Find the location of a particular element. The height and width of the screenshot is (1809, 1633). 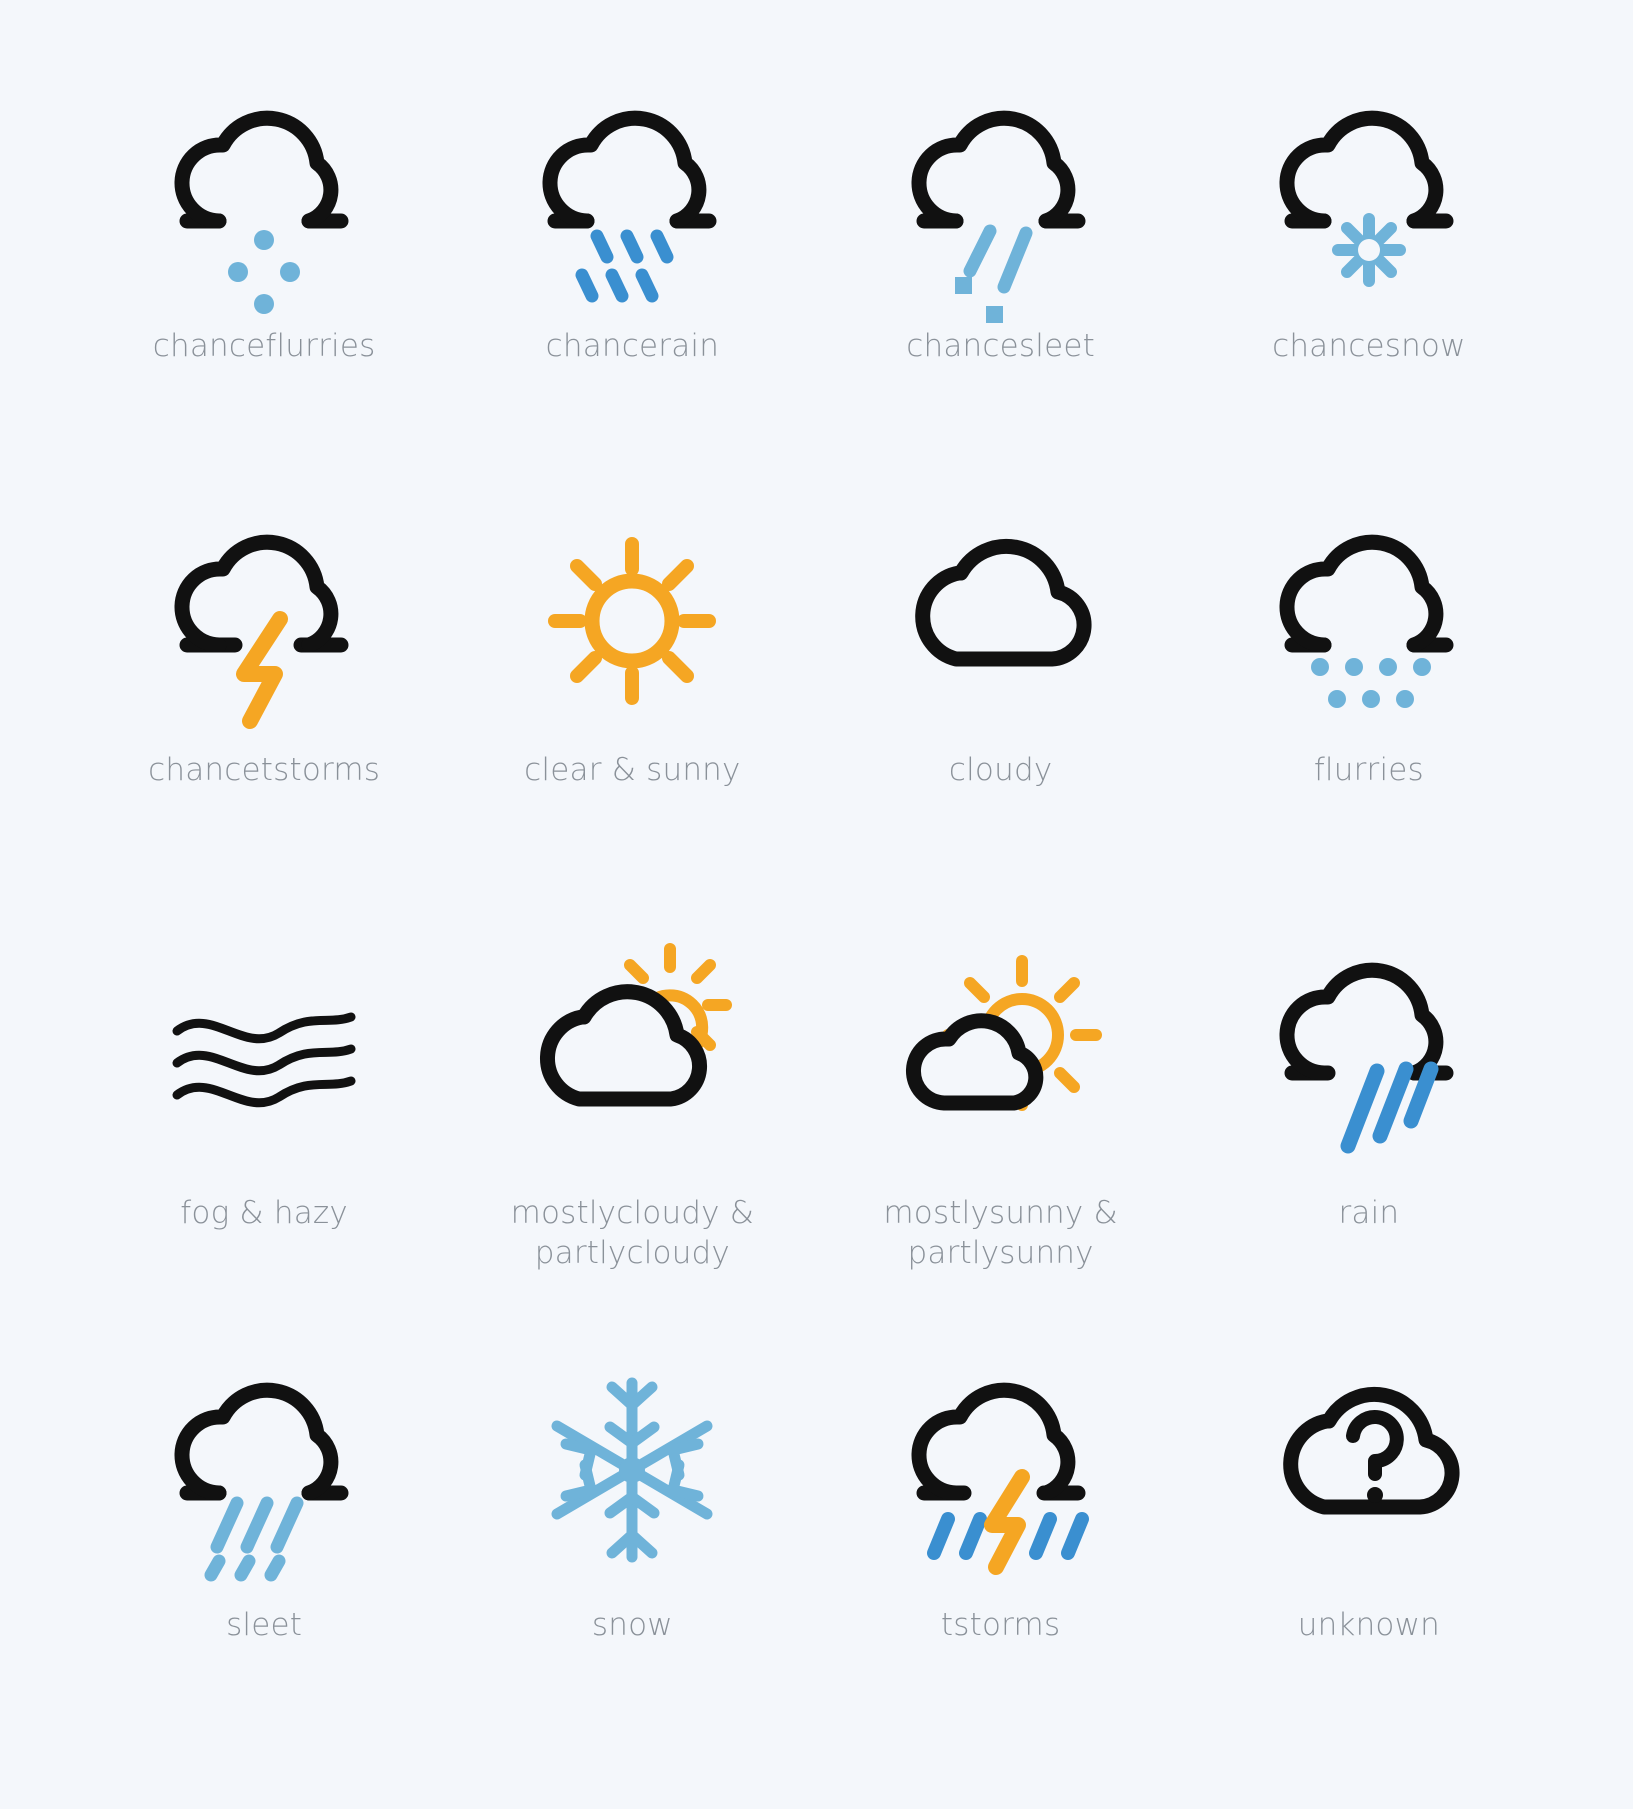

cloud-with-heavy-rain-icon is located at coordinates (1366, 1058).